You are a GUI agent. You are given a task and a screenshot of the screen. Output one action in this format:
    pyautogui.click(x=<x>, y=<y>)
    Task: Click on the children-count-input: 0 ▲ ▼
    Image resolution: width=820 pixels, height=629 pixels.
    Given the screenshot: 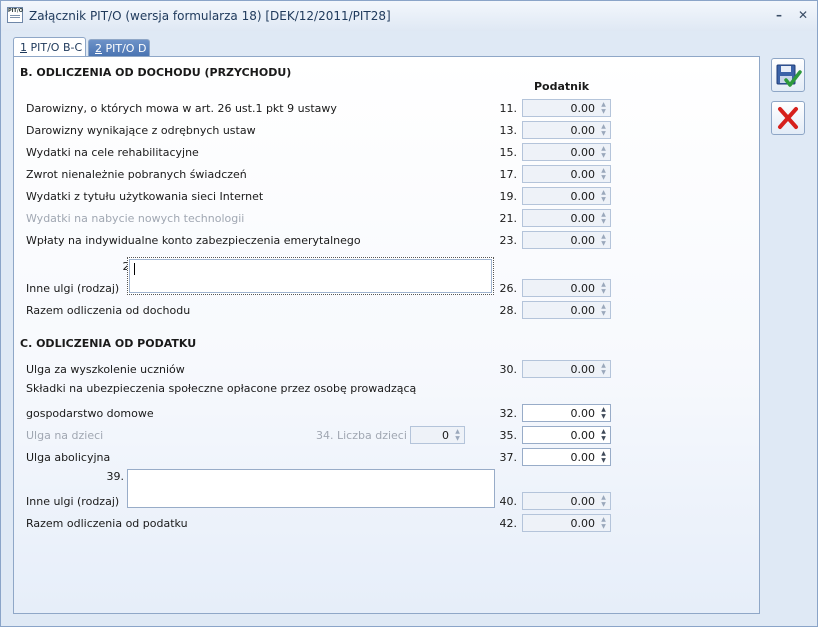 What is the action you would take?
    pyautogui.click(x=437, y=435)
    